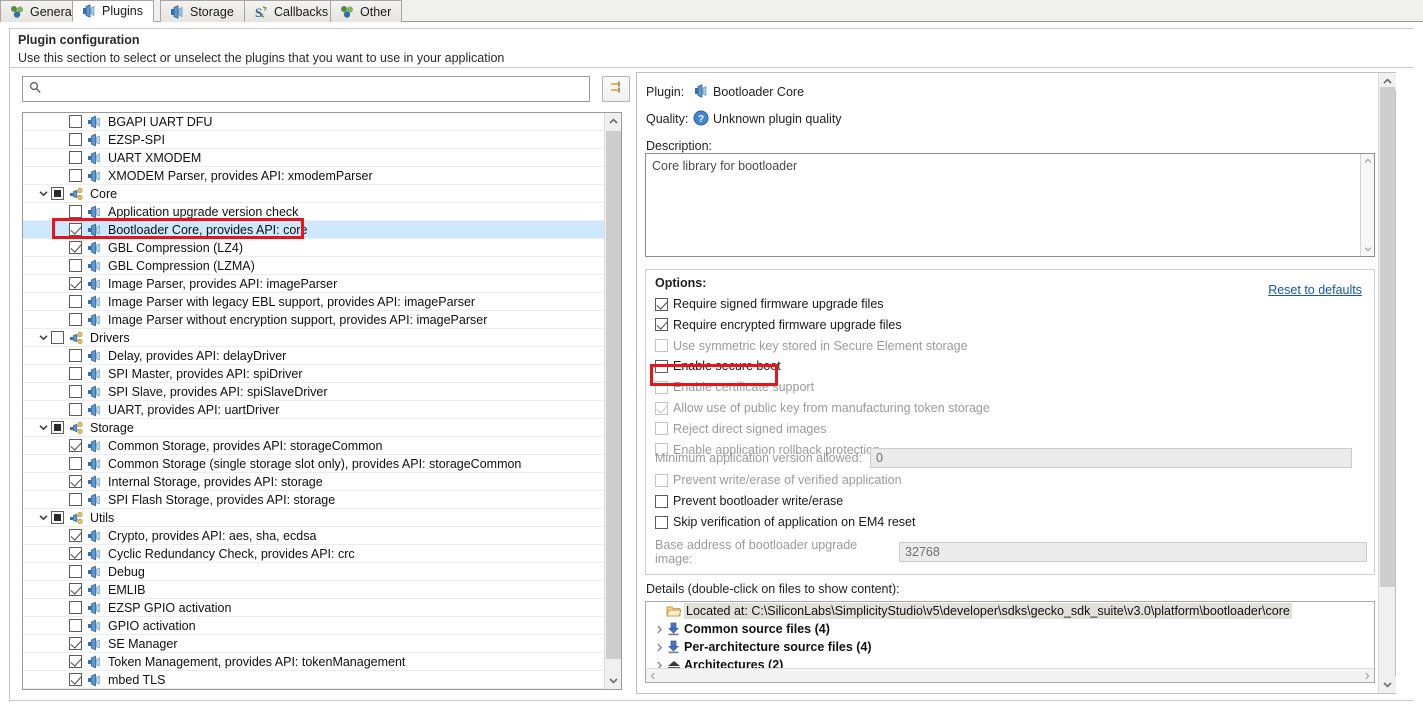 The image size is (1423, 712). What do you see at coordinates (1010, 629) in the screenshot?
I see `details-row: Common source files (4)` at bounding box center [1010, 629].